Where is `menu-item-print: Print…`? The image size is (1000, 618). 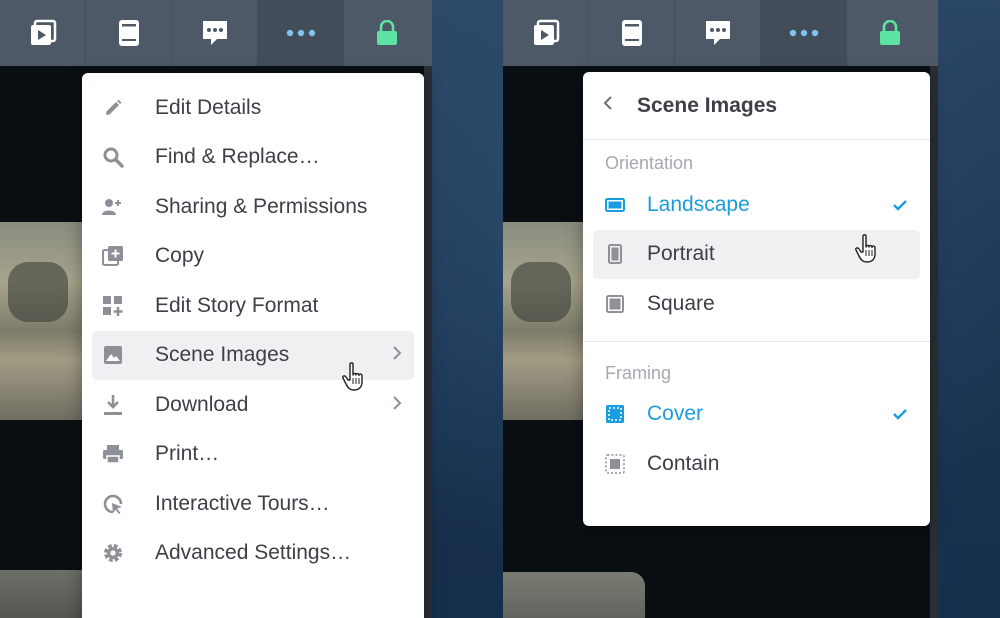 menu-item-print: Print… is located at coordinates (253, 455).